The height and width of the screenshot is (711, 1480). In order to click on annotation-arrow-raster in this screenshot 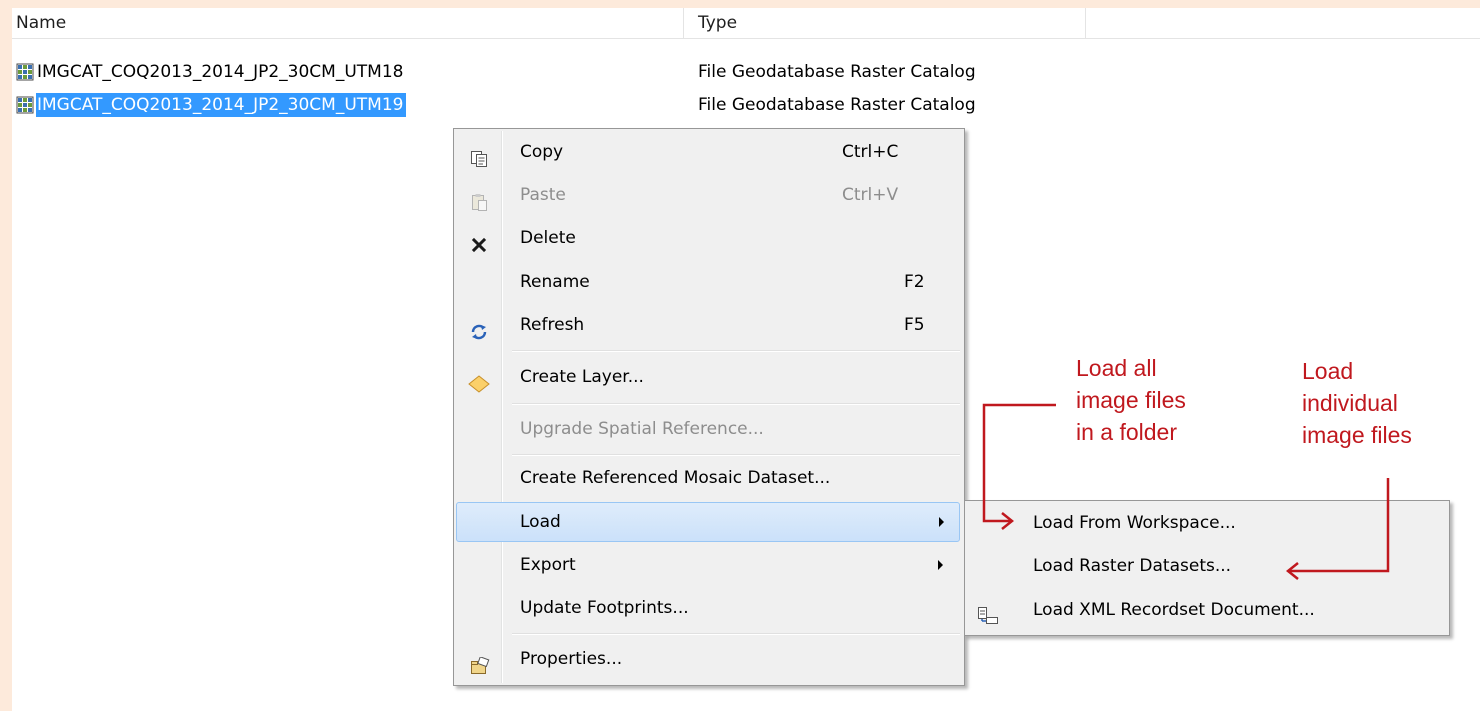, I will do `click(1340, 525)`.